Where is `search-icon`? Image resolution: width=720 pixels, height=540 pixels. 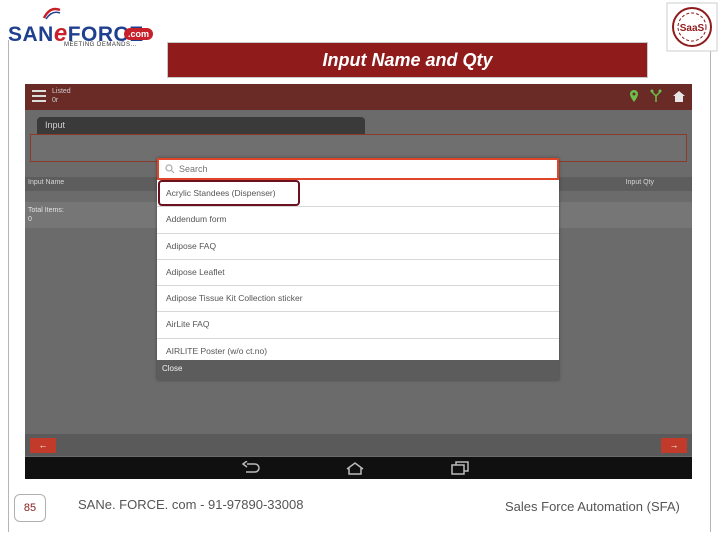
search-icon is located at coordinates (170, 169).